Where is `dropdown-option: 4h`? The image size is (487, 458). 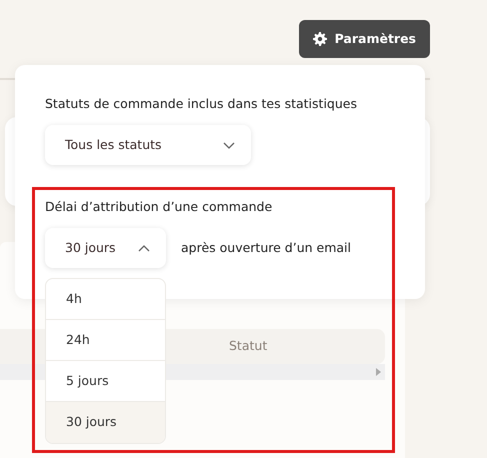 dropdown-option: 4h is located at coordinates (105, 299).